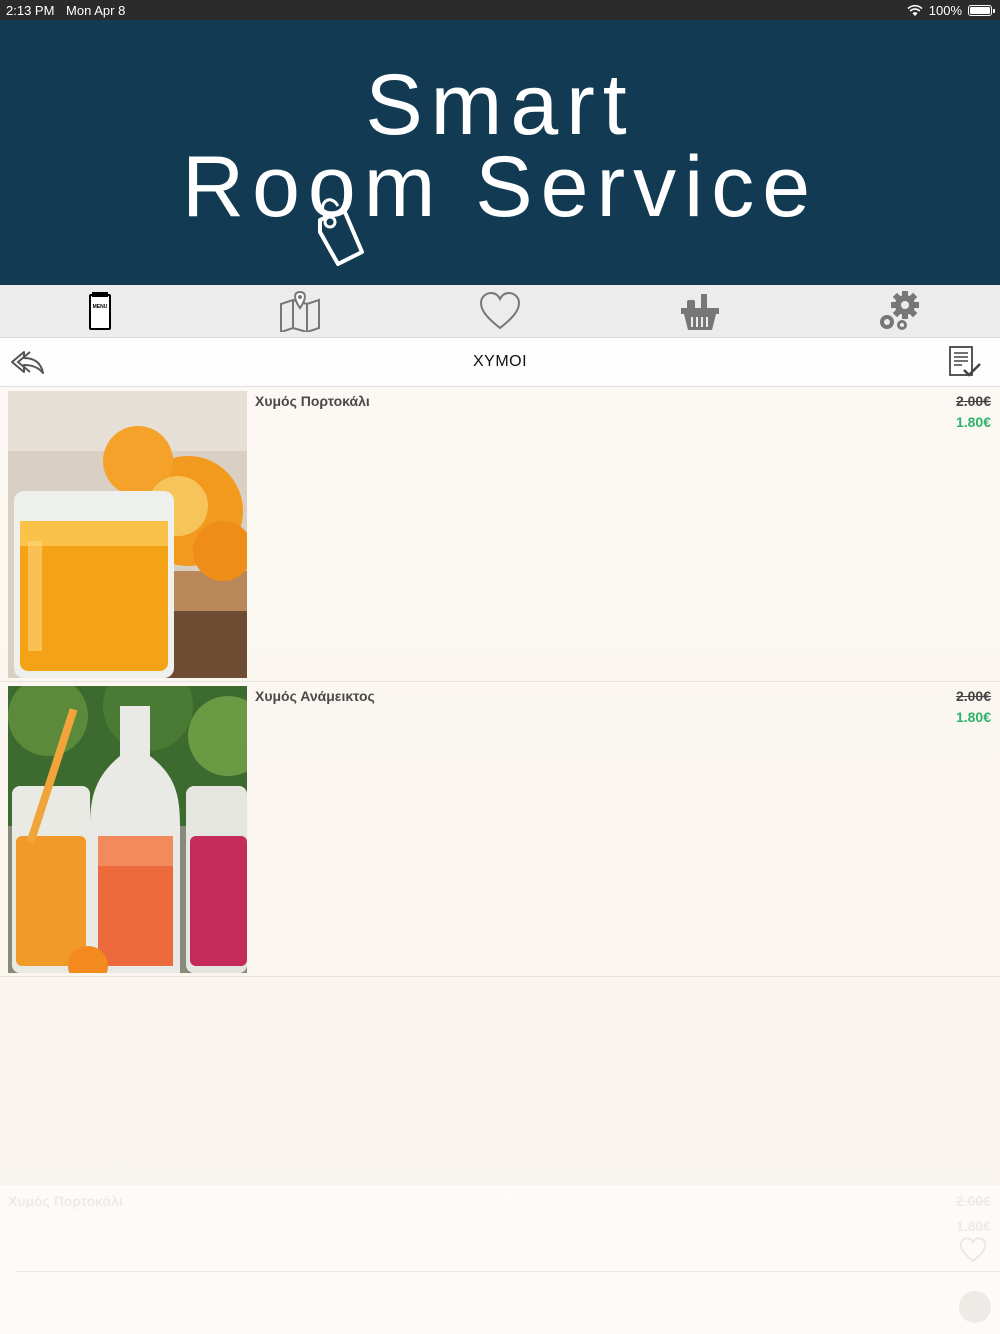 This screenshot has height=1334, width=1000. Describe the element at coordinates (100, 307) in the screenshot. I see `svg-text: MENU` at that location.